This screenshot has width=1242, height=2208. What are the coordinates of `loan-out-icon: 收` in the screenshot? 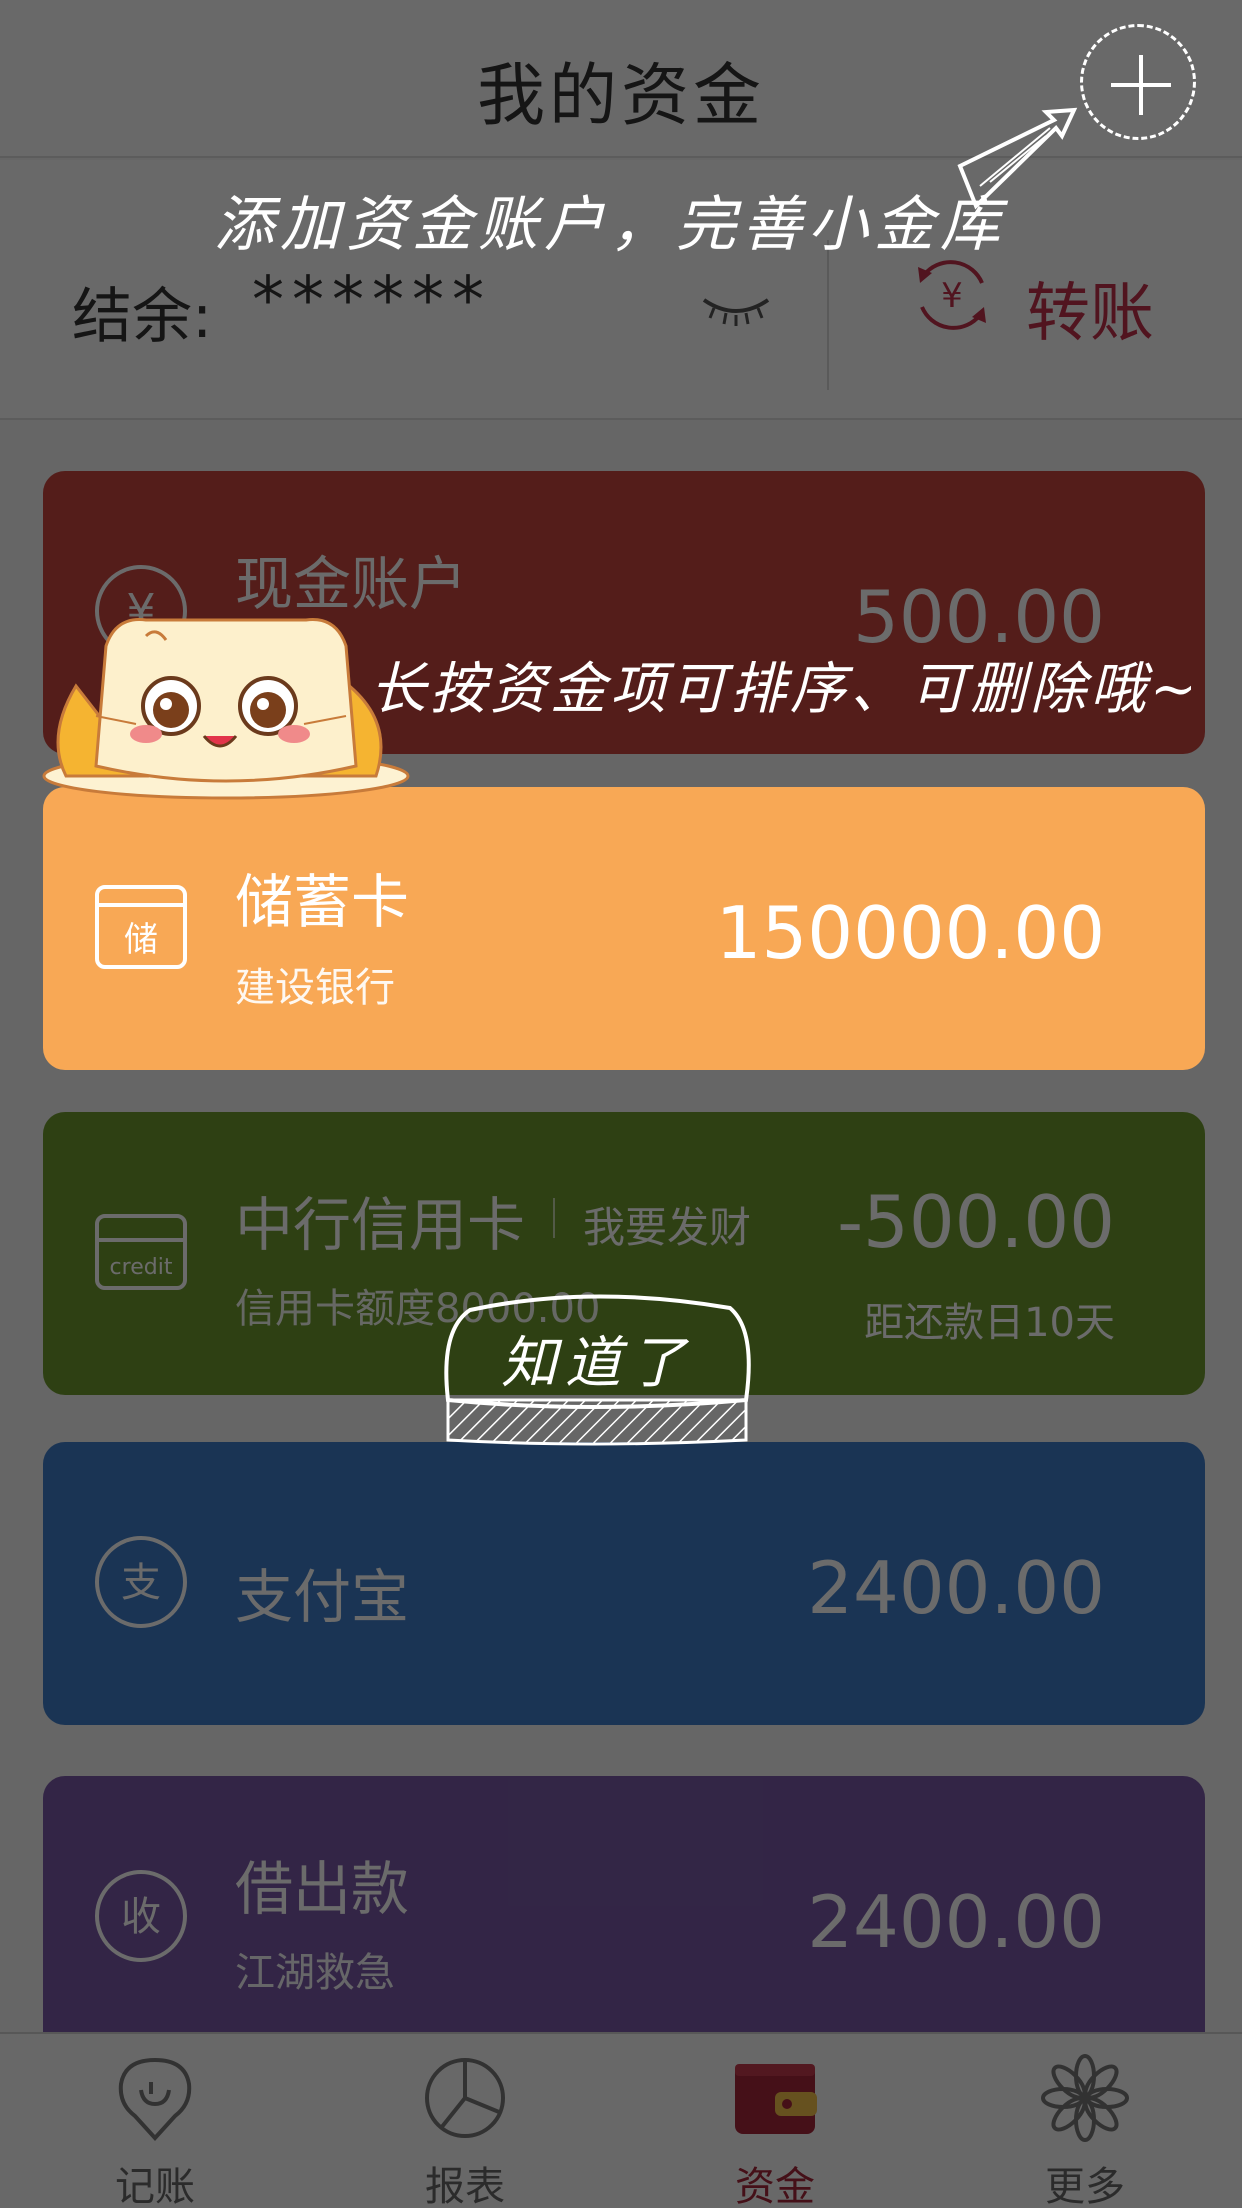 It's located at (141, 1916).